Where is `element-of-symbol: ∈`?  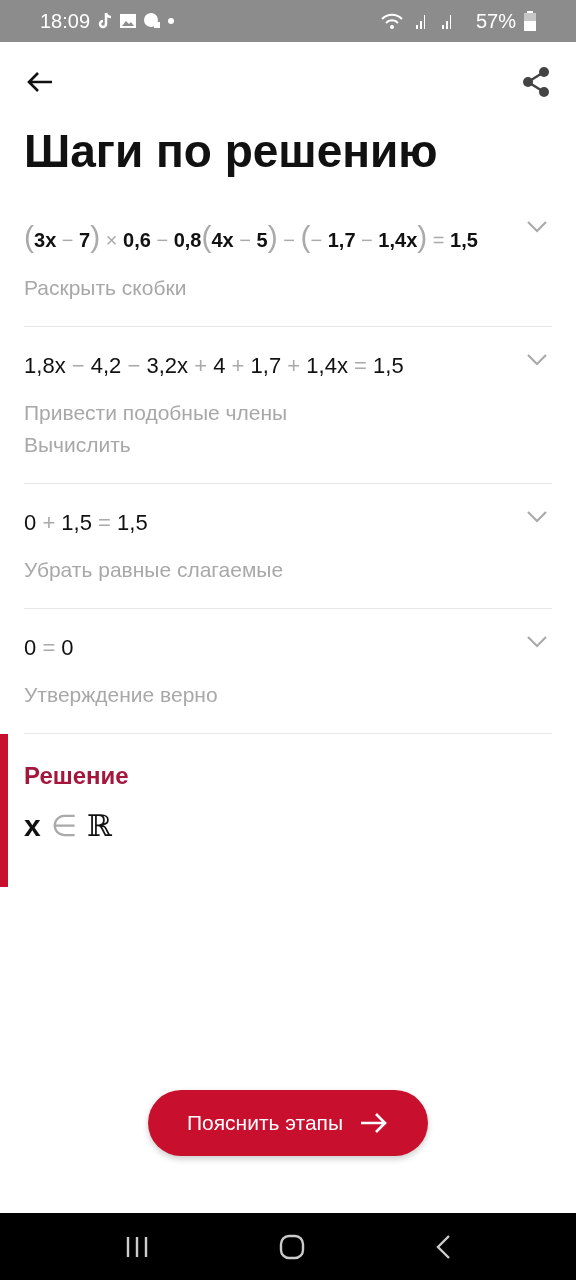
element-of-symbol: ∈ is located at coordinates (63, 825).